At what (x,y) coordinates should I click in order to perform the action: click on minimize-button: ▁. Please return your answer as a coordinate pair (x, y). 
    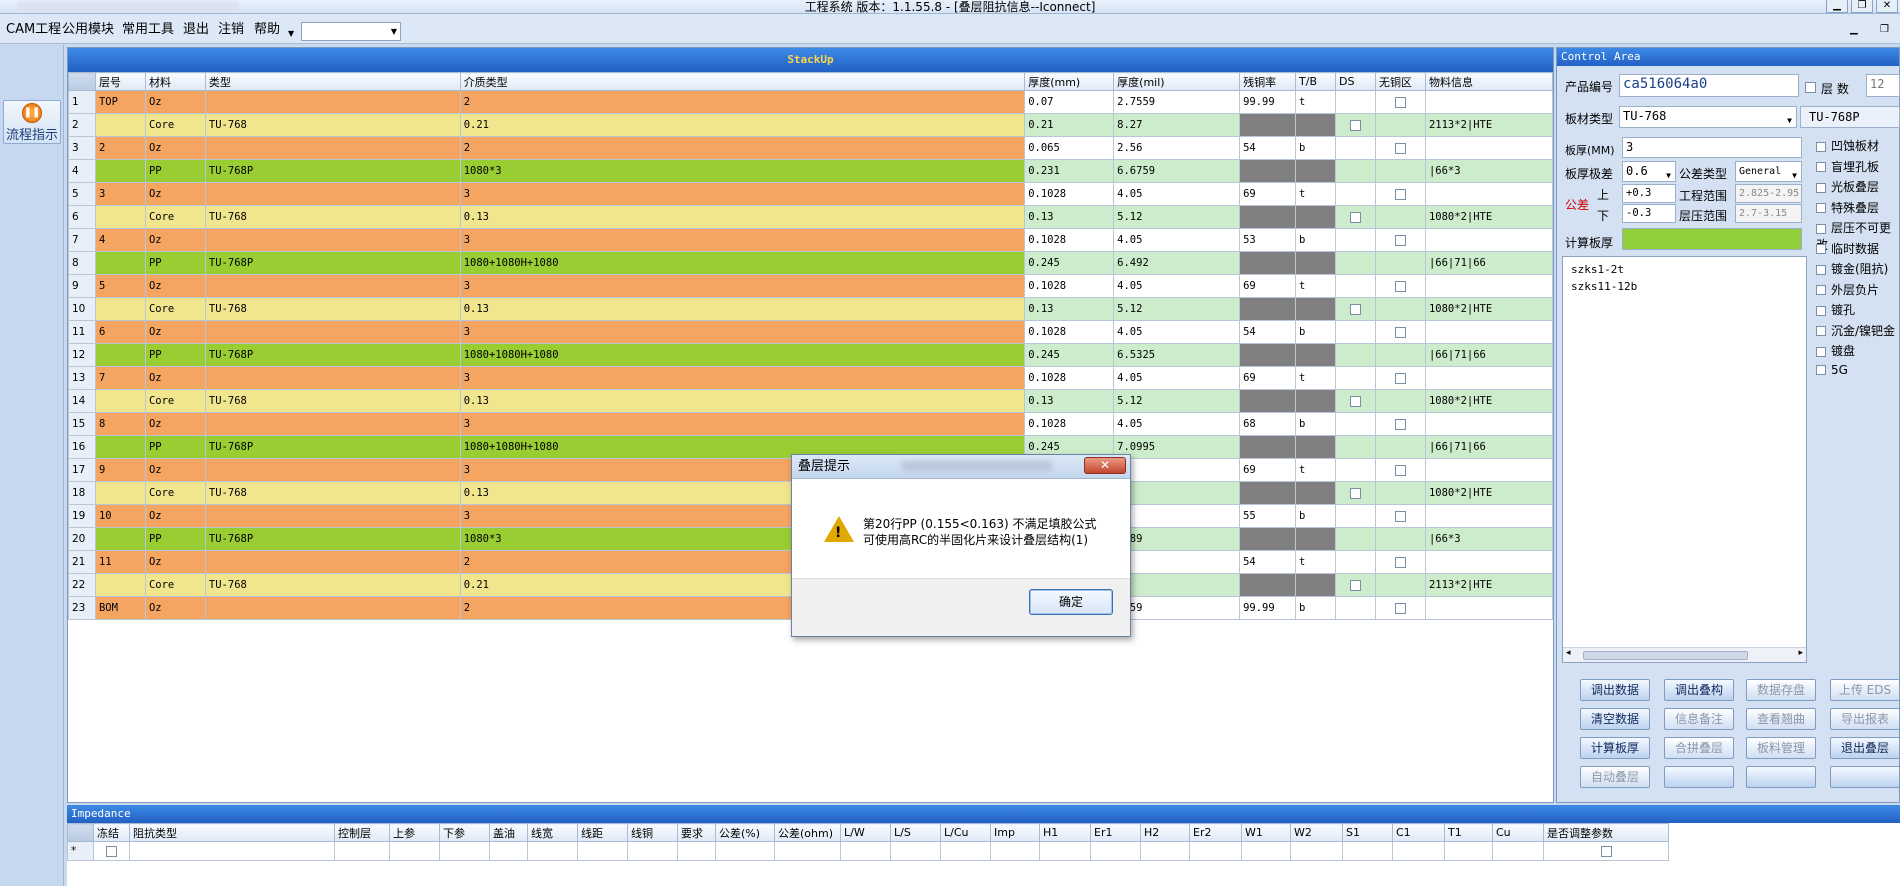
    Looking at the image, I should click on (1837, 6).